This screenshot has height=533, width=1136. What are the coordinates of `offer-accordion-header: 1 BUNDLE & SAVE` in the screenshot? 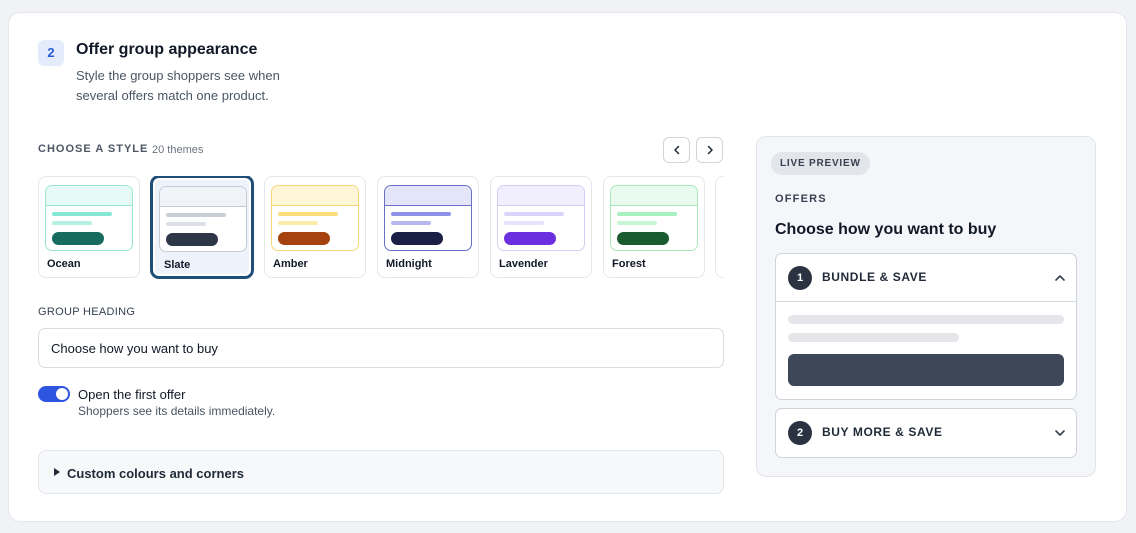 It's located at (926, 278).